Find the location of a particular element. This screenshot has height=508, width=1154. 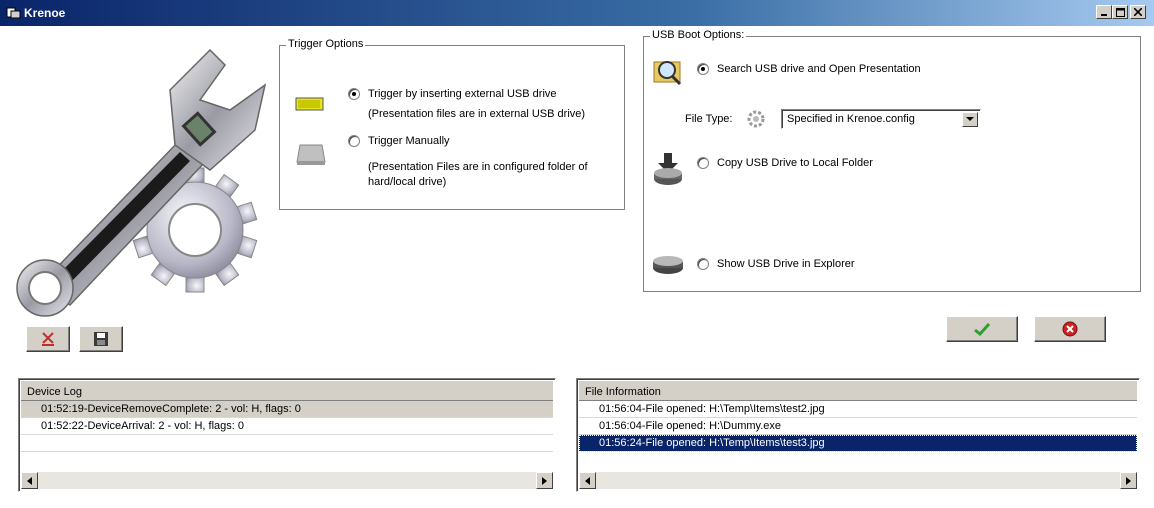

trigger-manual-note-line2: hard/local drive) is located at coordinates (407, 182).